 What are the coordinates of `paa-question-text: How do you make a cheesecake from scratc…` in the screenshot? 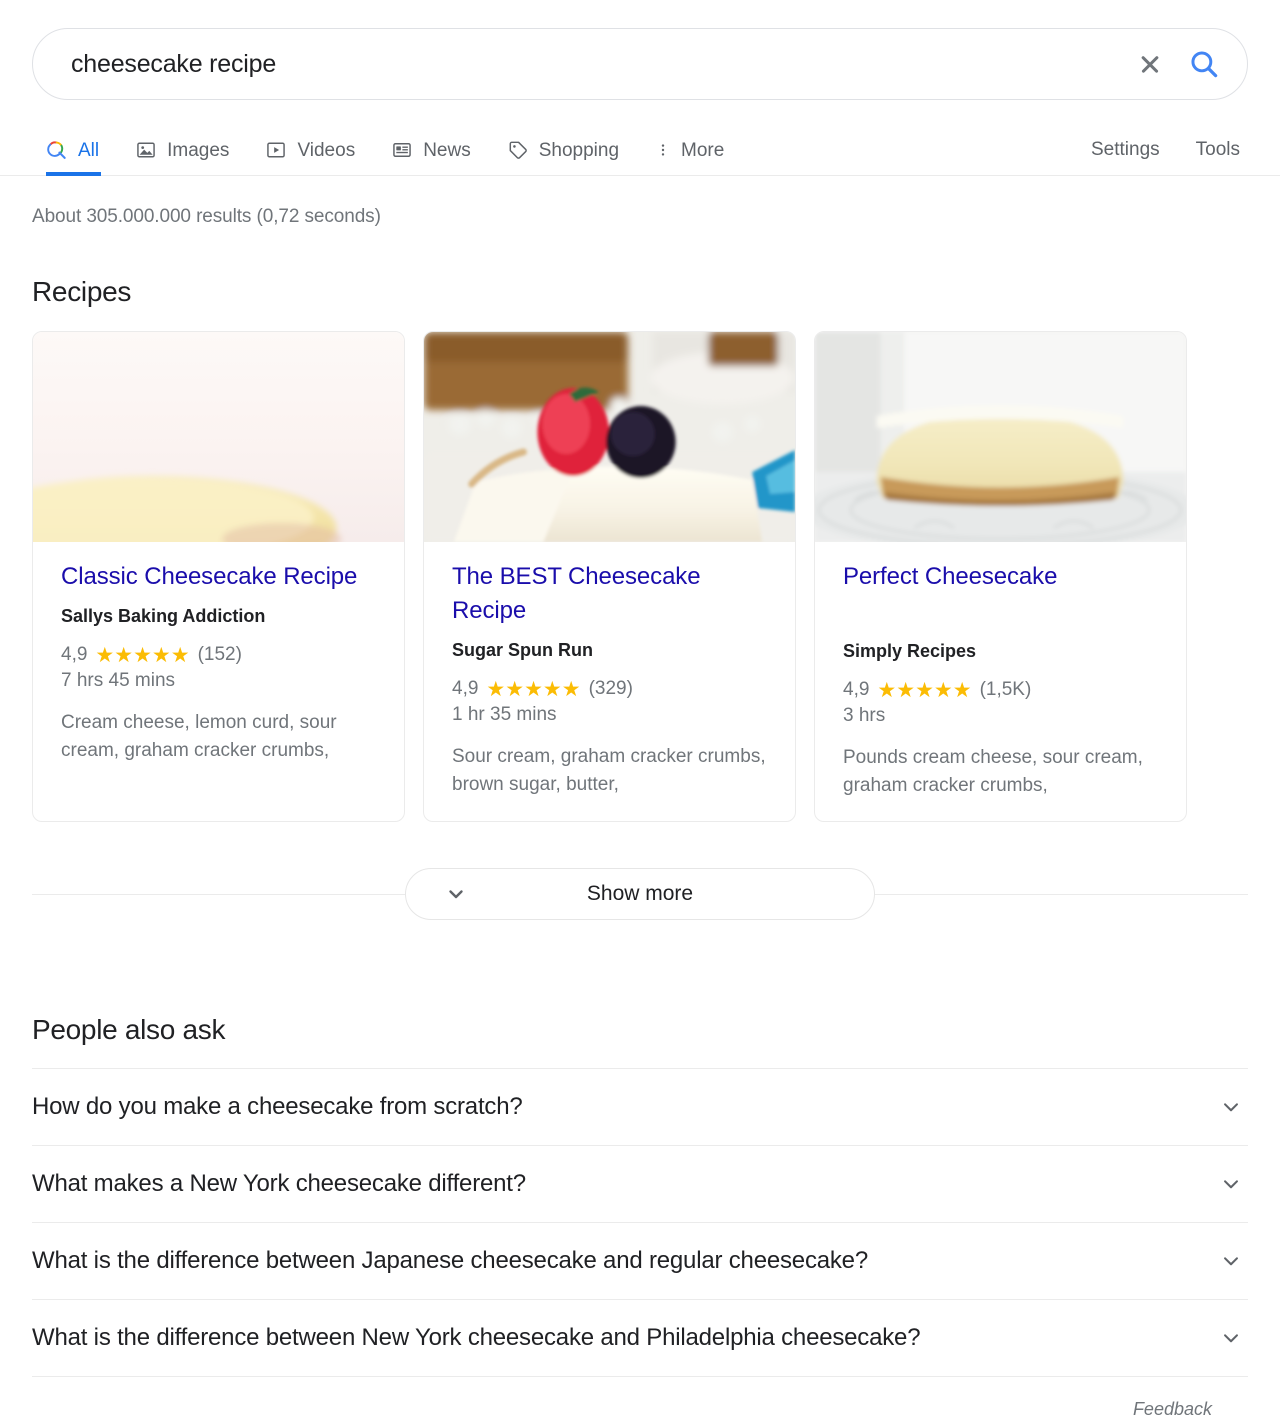 It's located at (277, 1107).